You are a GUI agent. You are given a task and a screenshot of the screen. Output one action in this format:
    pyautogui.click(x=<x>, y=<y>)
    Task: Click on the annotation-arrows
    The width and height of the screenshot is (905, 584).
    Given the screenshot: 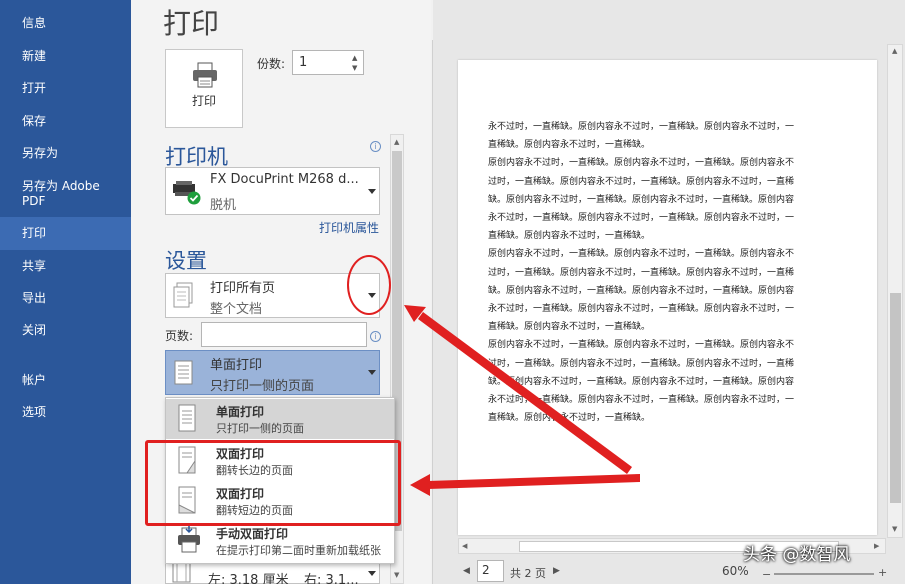 What is the action you would take?
    pyautogui.click(x=522, y=400)
    